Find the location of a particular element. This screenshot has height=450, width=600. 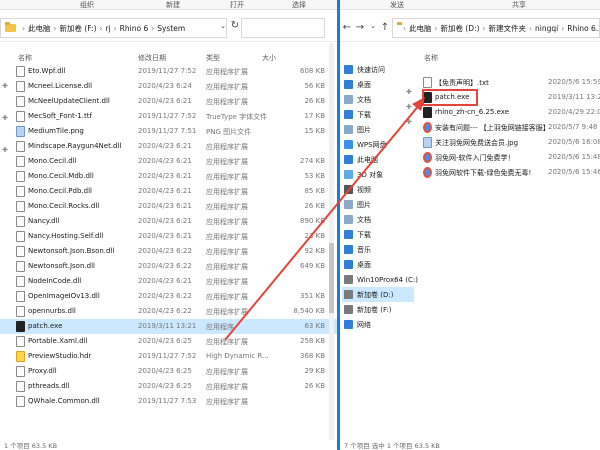

table-row: patch.exe 2019/3/11 13:21 应用程序 63 KB is located at coordinates (168, 326).